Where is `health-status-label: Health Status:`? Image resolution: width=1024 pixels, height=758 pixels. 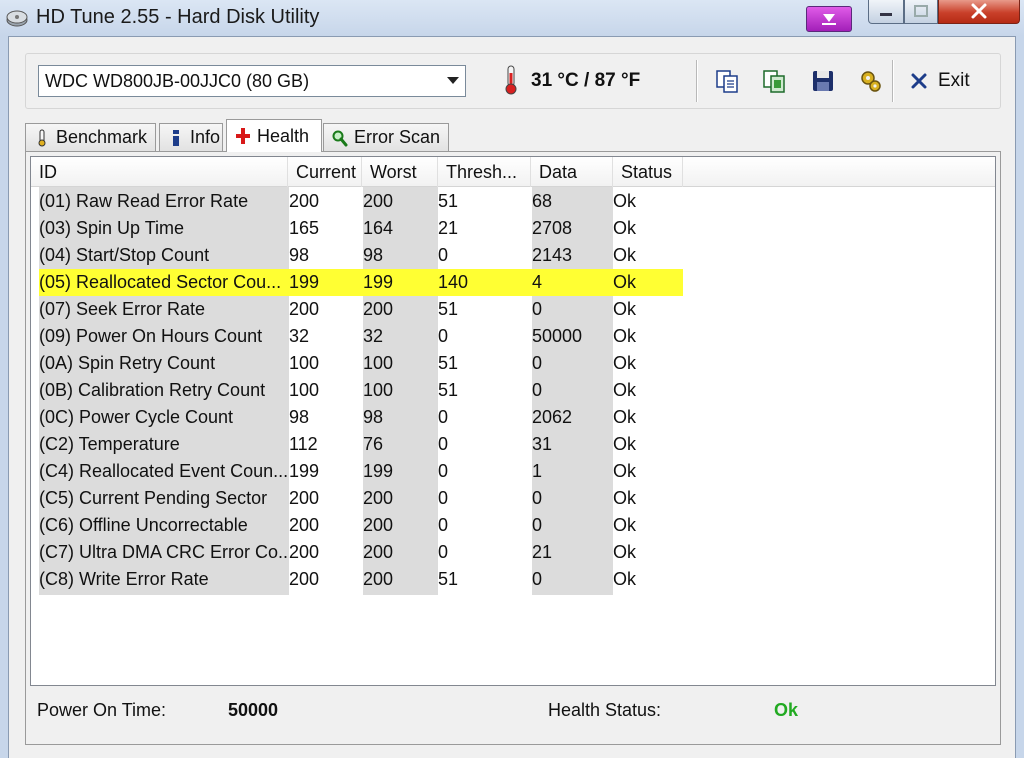 health-status-label: Health Status: is located at coordinates (605, 710).